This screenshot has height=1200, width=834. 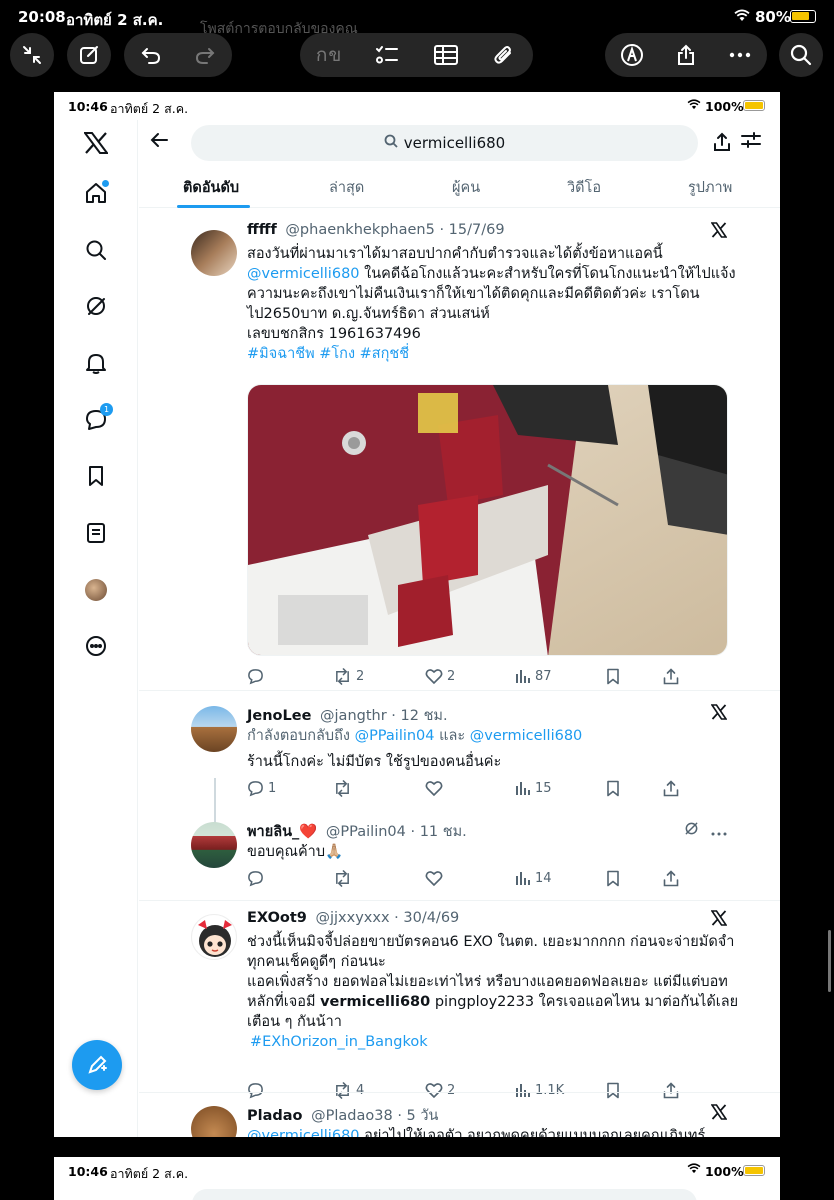 What do you see at coordinates (96, 143) in the screenshot?
I see `x-logo-icon` at bounding box center [96, 143].